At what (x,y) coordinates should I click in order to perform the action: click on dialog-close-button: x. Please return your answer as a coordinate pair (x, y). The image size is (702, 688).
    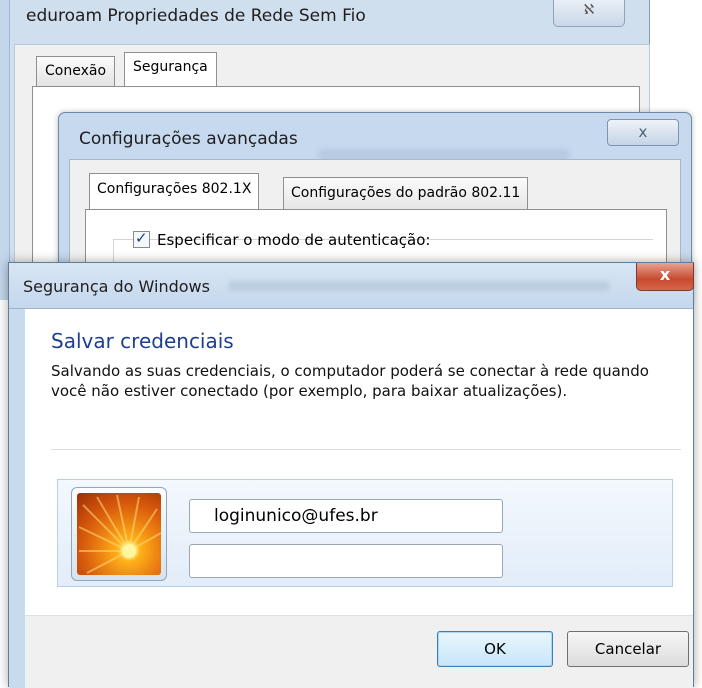
    Looking at the image, I should click on (665, 277).